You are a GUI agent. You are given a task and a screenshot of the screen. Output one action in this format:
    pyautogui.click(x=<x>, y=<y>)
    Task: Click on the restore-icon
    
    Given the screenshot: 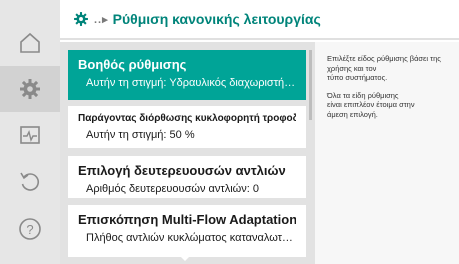 What is the action you would take?
    pyautogui.click(x=30, y=181)
    